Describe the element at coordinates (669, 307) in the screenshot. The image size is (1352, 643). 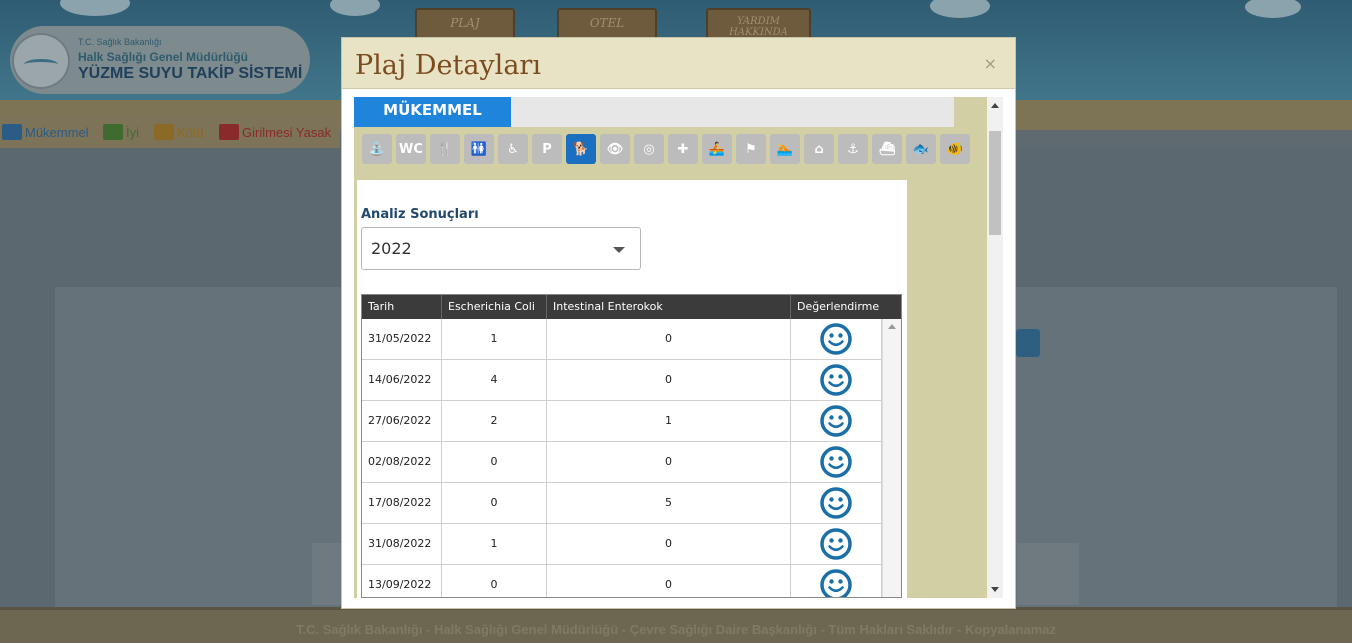
I see `header-enterokok: Intestinal Enterokok` at that location.